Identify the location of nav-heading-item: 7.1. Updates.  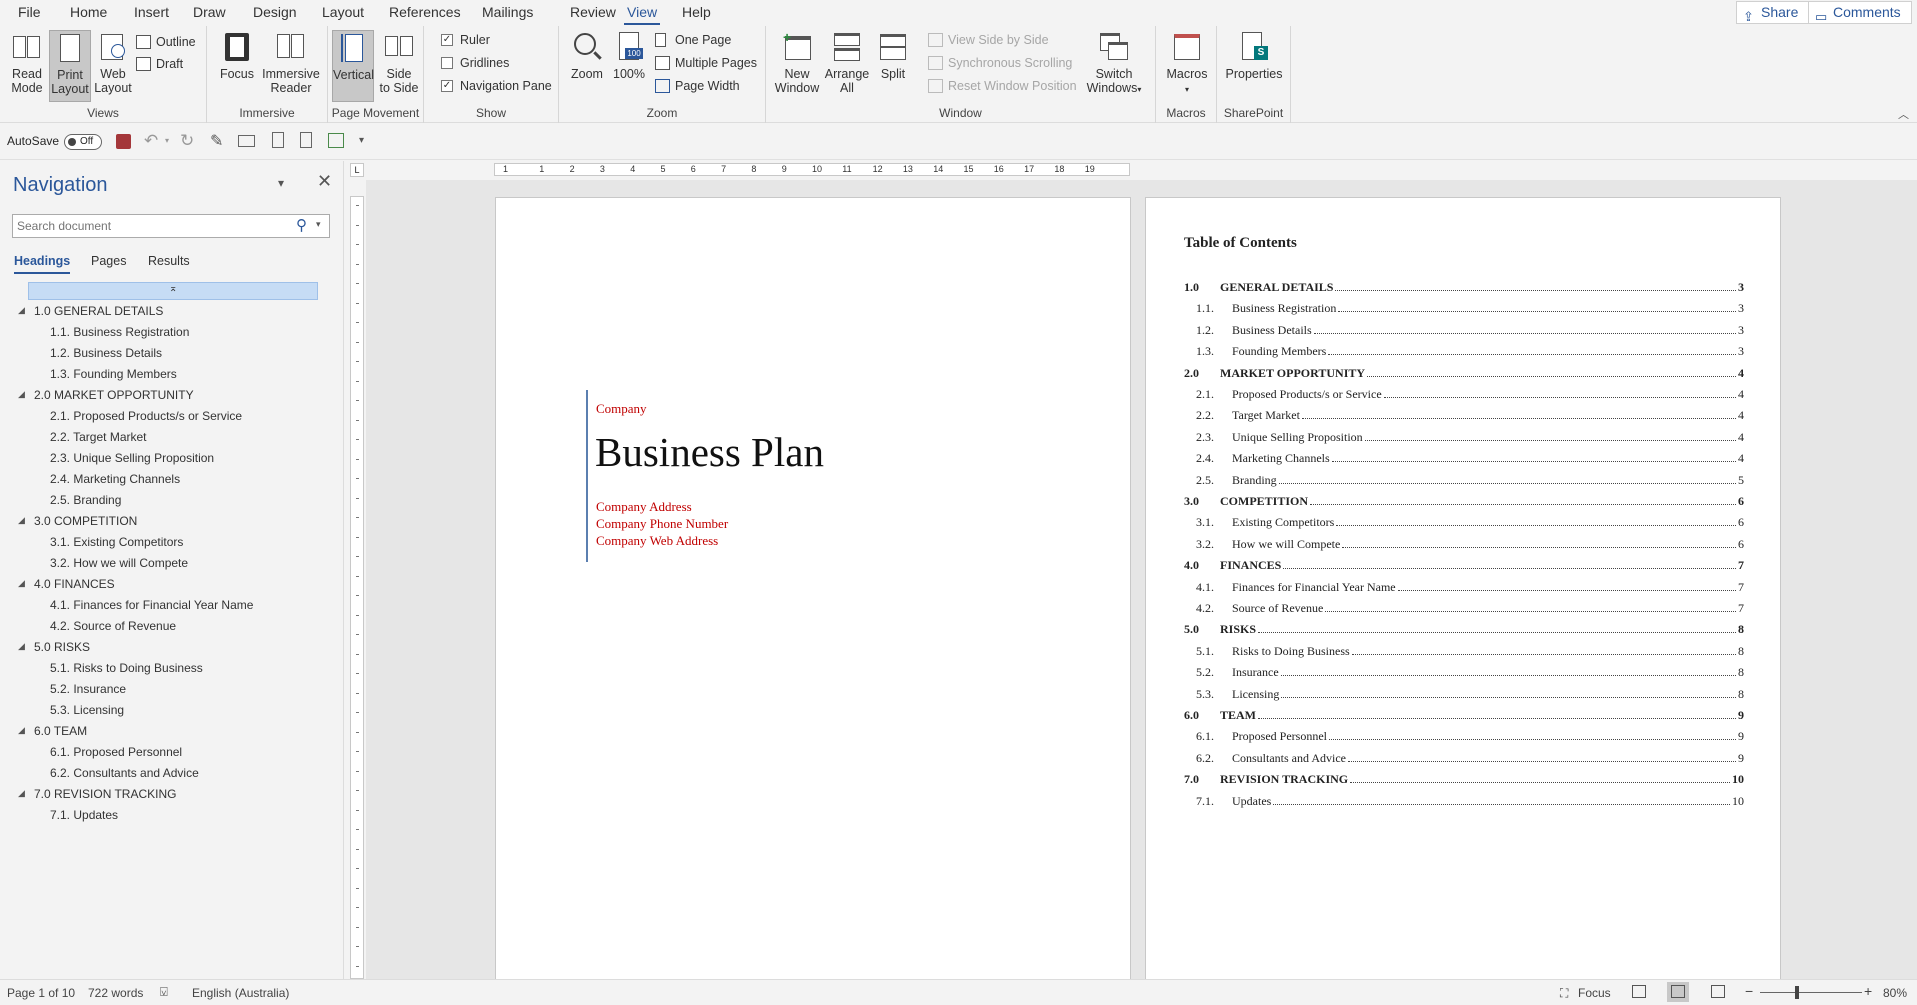
(165, 815).